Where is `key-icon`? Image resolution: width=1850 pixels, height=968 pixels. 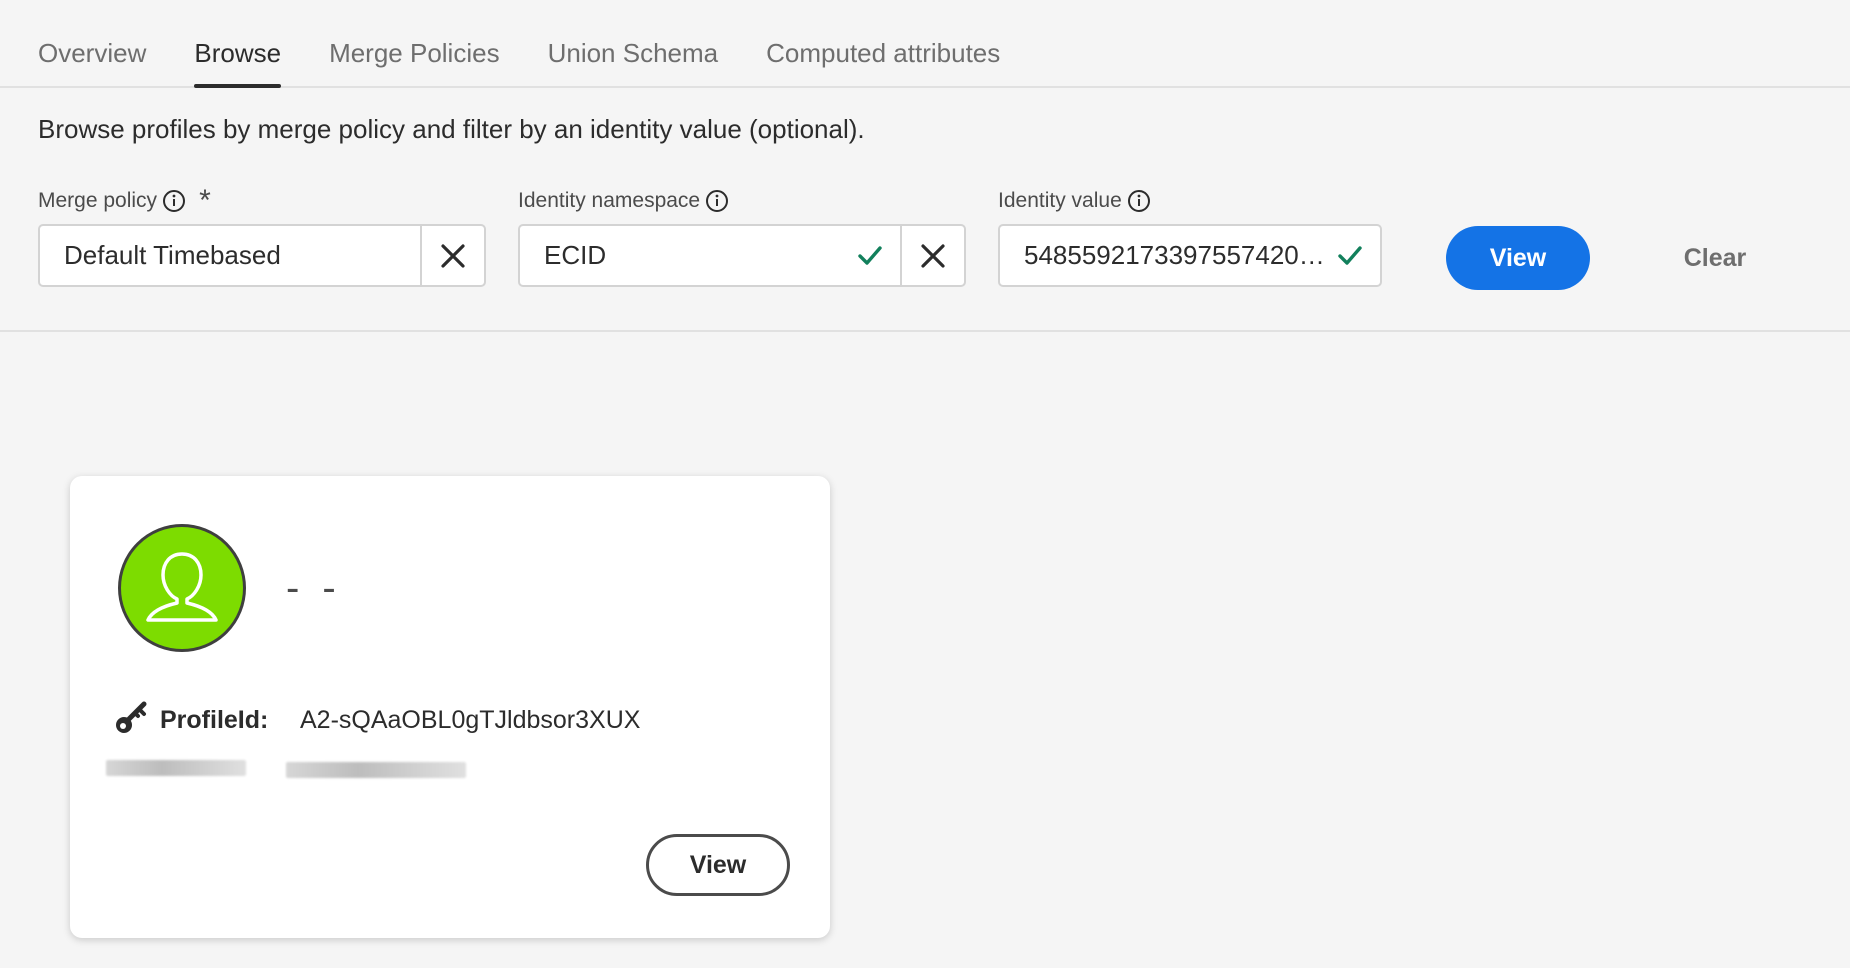 key-icon is located at coordinates (132, 718).